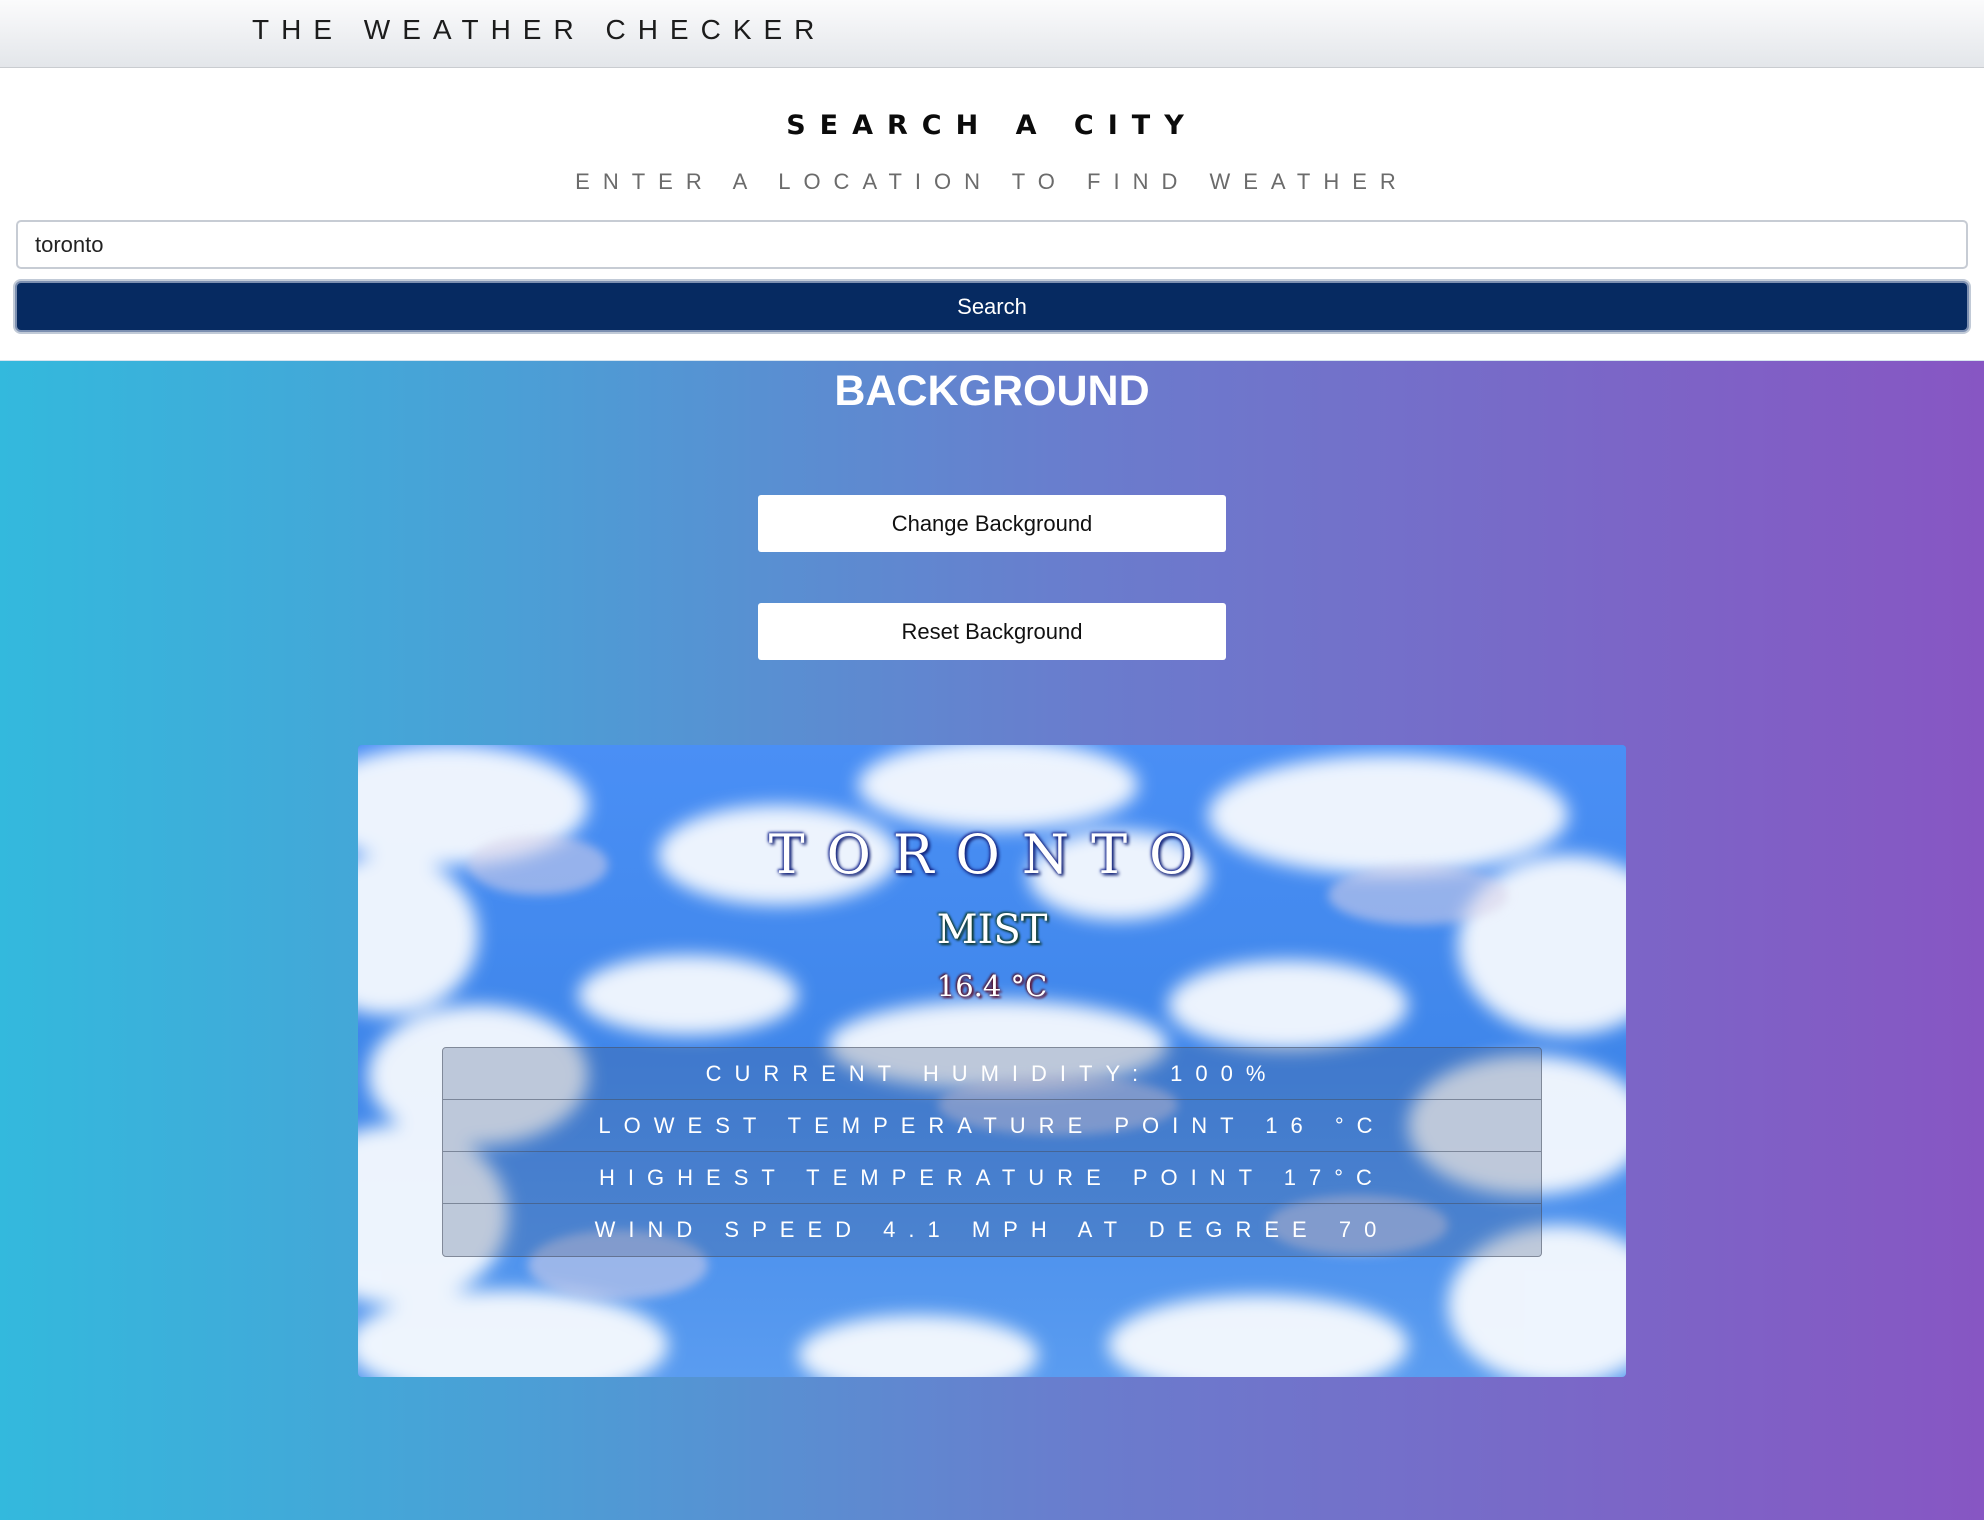 Image resolution: width=1984 pixels, height=1520 pixels. Describe the element at coordinates (992, 1126) in the screenshot. I see `lowest-temperature-row: LOWEST TEMPERATURE POINT 16 °C` at that location.